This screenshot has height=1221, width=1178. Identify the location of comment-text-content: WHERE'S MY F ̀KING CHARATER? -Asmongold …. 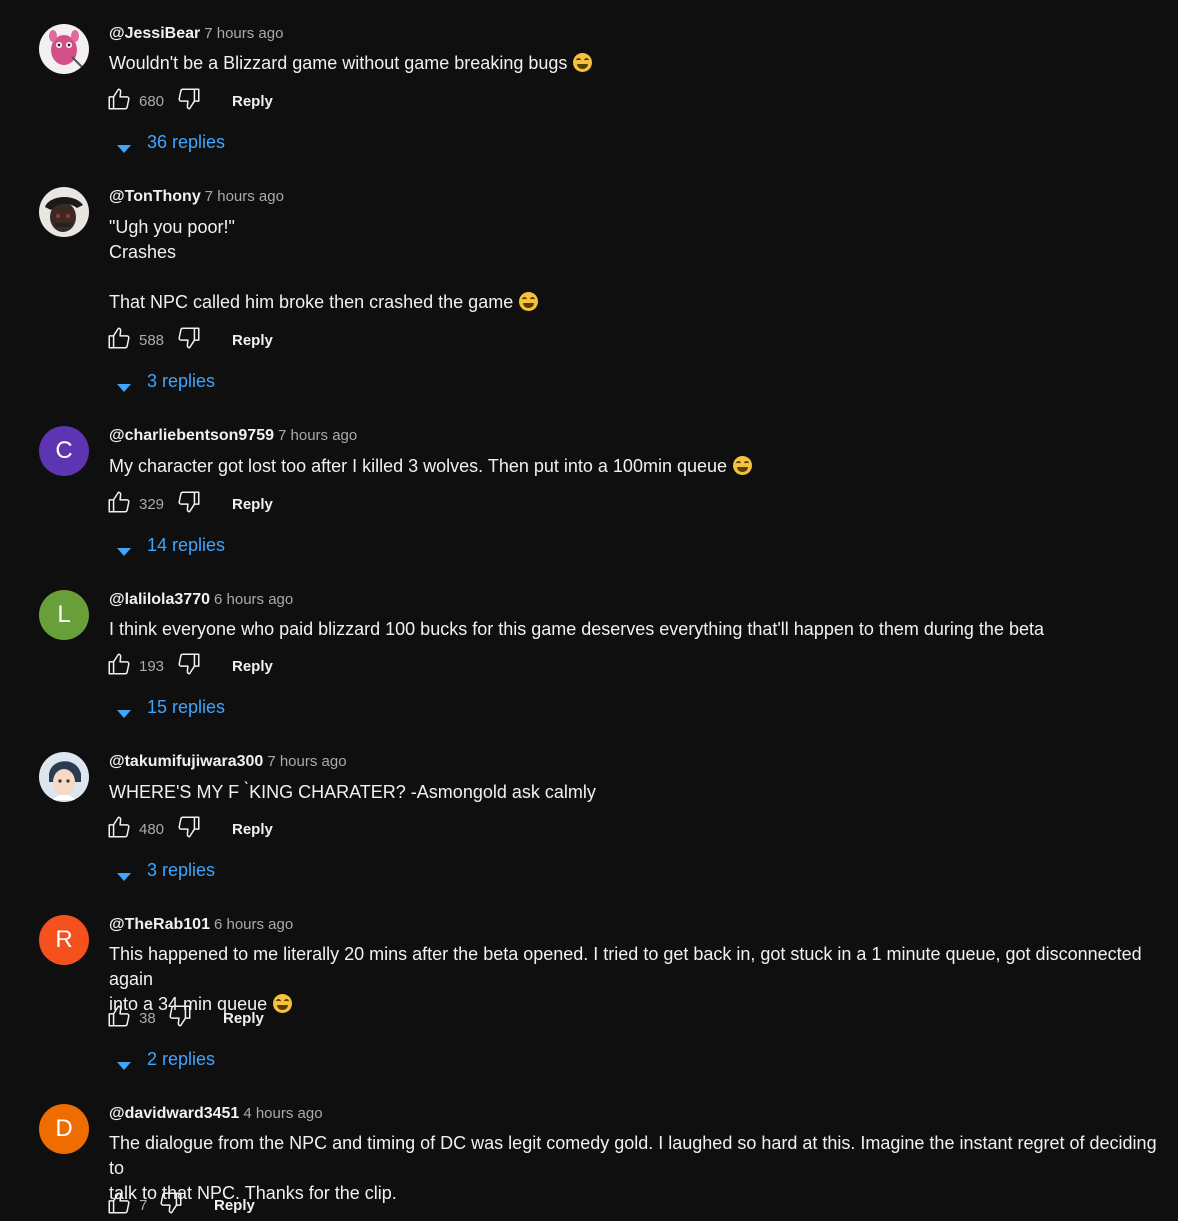
(352, 792).